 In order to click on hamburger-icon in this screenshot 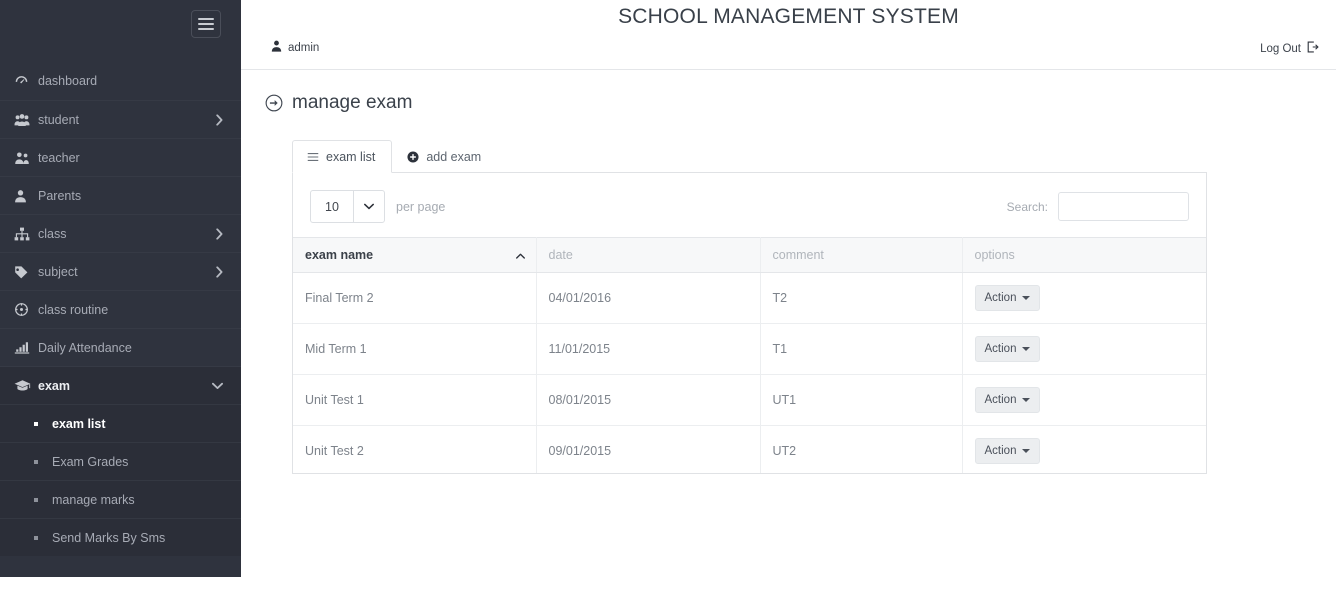, I will do `click(206, 24)`.